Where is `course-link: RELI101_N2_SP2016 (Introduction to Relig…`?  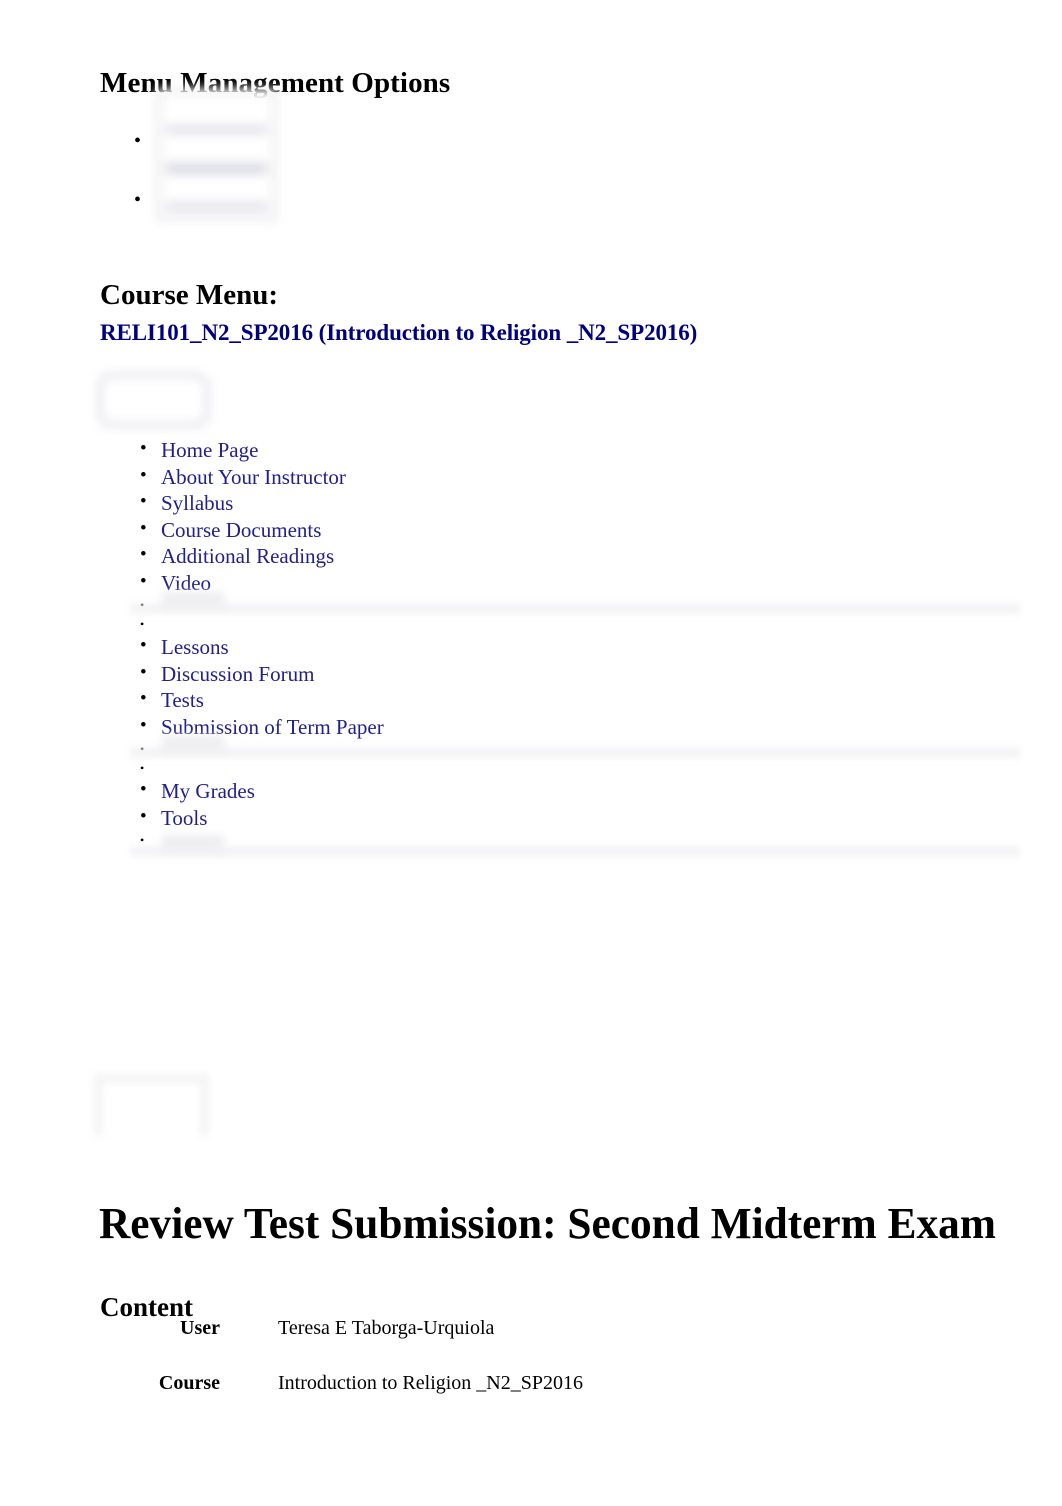 course-link: RELI101_N2_SP2016 (Introduction to Relig… is located at coordinates (398, 333).